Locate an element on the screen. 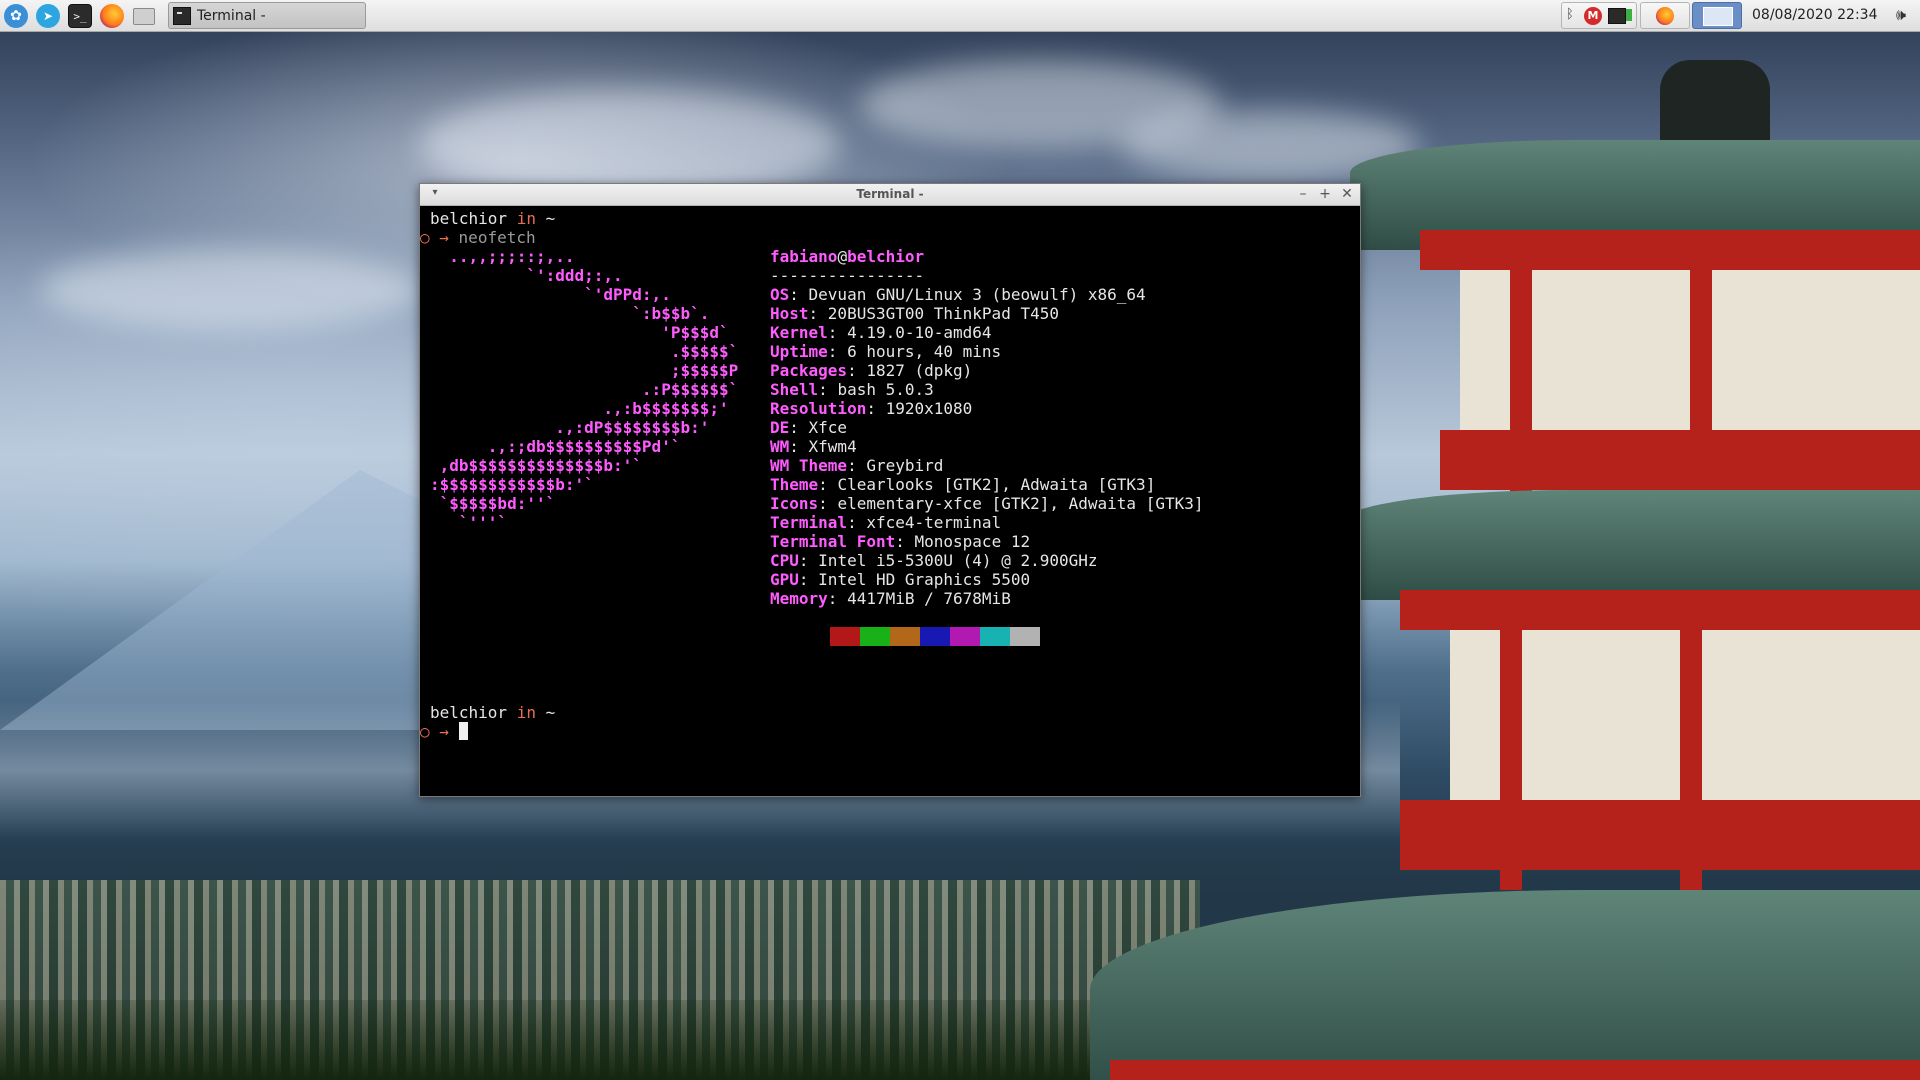 The width and height of the screenshot is (1920, 1080). battery-icon is located at coordinates (1629, 15).